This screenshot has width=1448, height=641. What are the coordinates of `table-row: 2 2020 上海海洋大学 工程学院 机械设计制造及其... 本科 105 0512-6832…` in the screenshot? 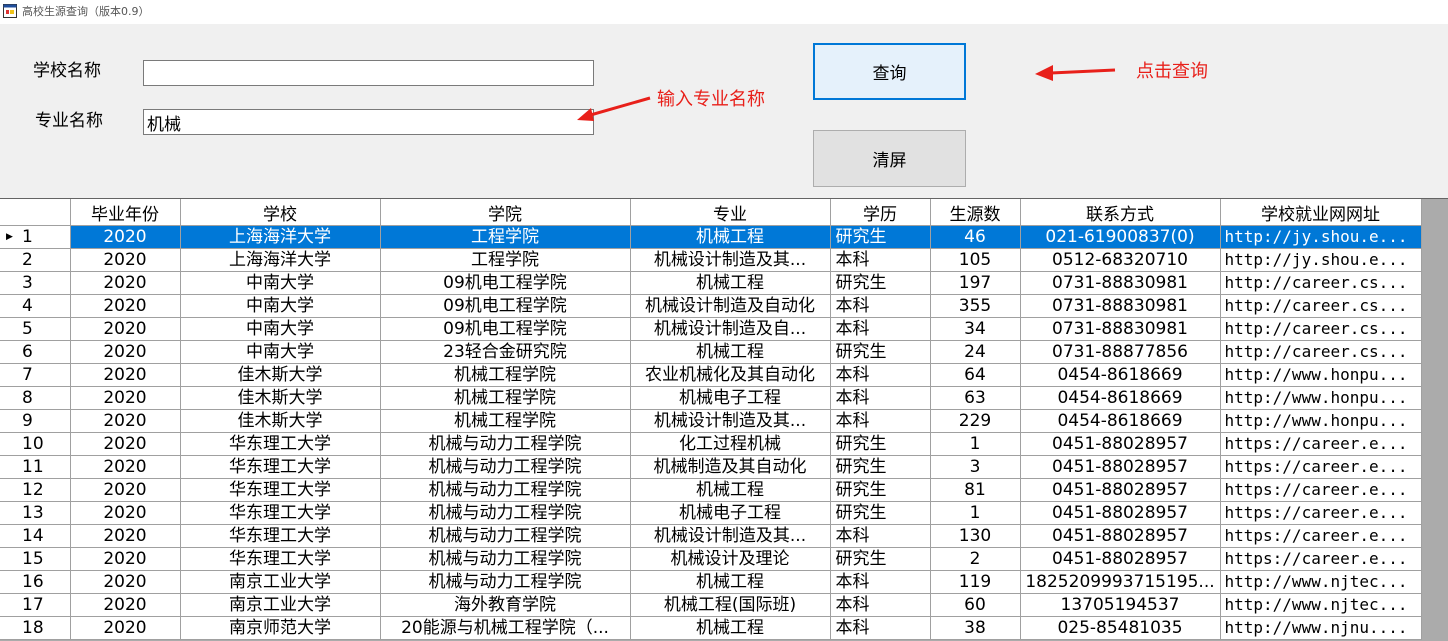 It's located at (711, 260).